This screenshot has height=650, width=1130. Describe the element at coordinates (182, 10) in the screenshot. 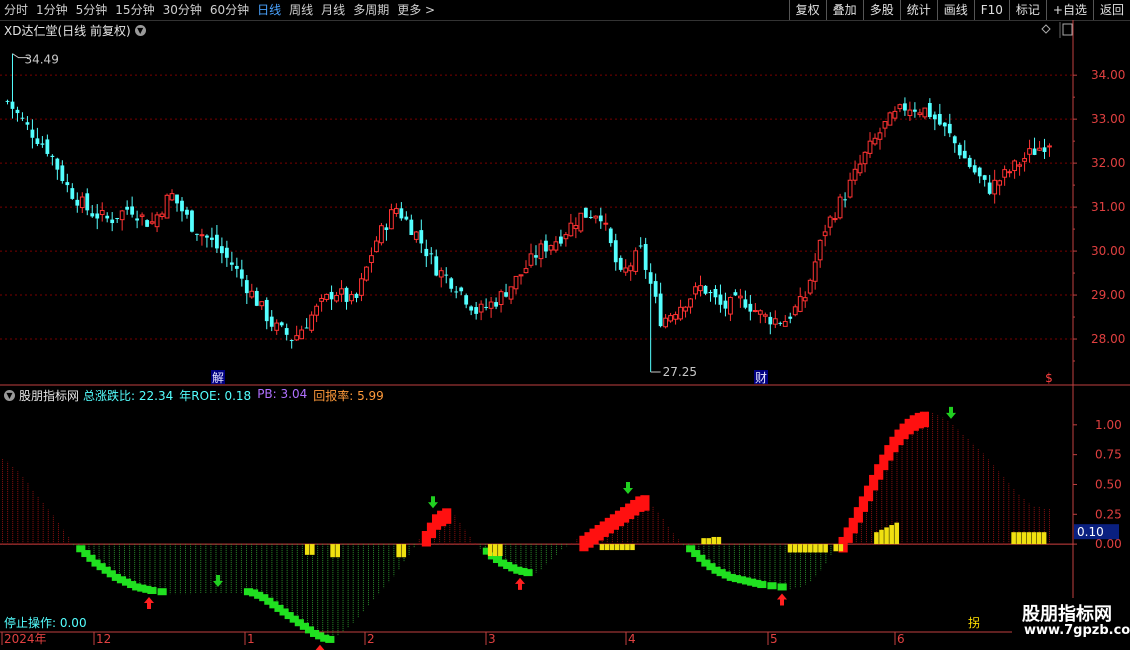

I see `period-tab: 30分钟` at that location.